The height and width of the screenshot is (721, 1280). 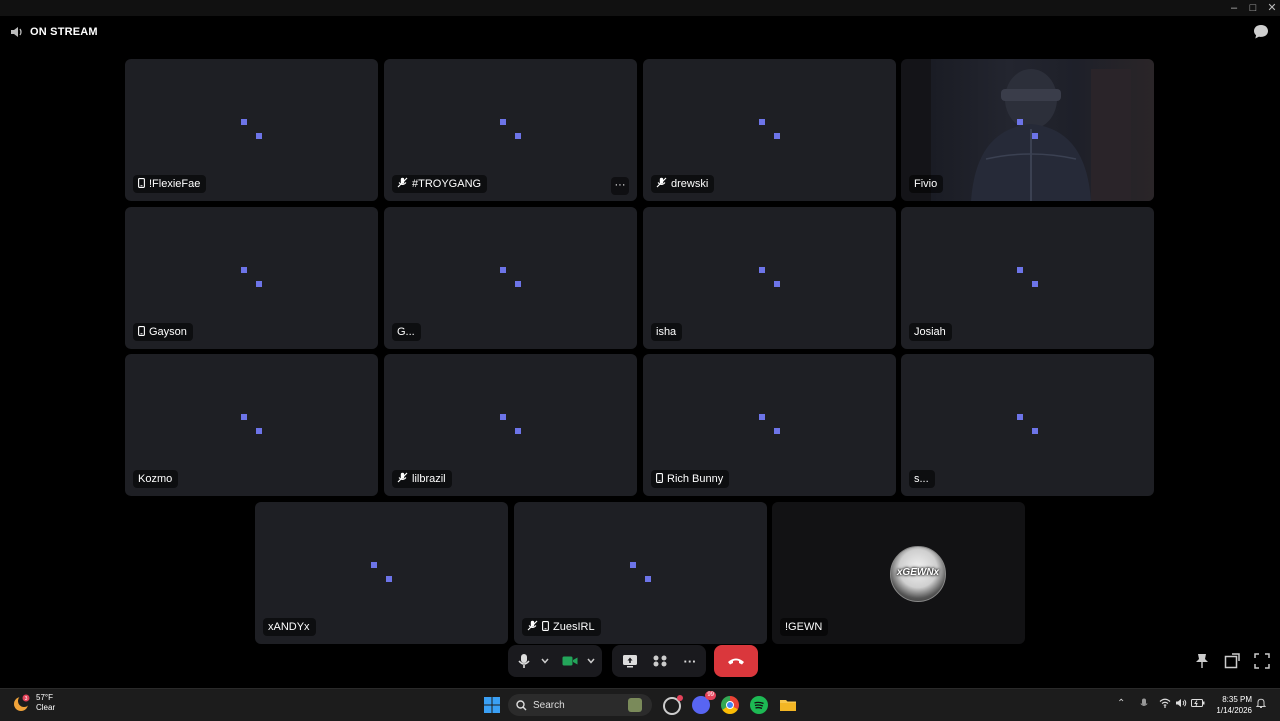 I want to click on participant-tile-isha: isha, so click(x=769, y=278).